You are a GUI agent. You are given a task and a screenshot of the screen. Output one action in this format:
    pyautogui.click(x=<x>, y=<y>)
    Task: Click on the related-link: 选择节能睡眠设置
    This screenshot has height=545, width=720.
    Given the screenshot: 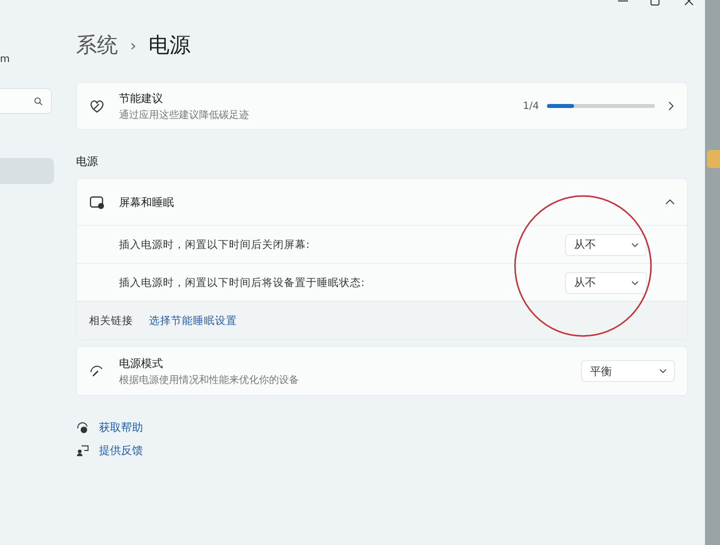 What is the action you would take?
    pyautogui.click(x=193, y=321)
    